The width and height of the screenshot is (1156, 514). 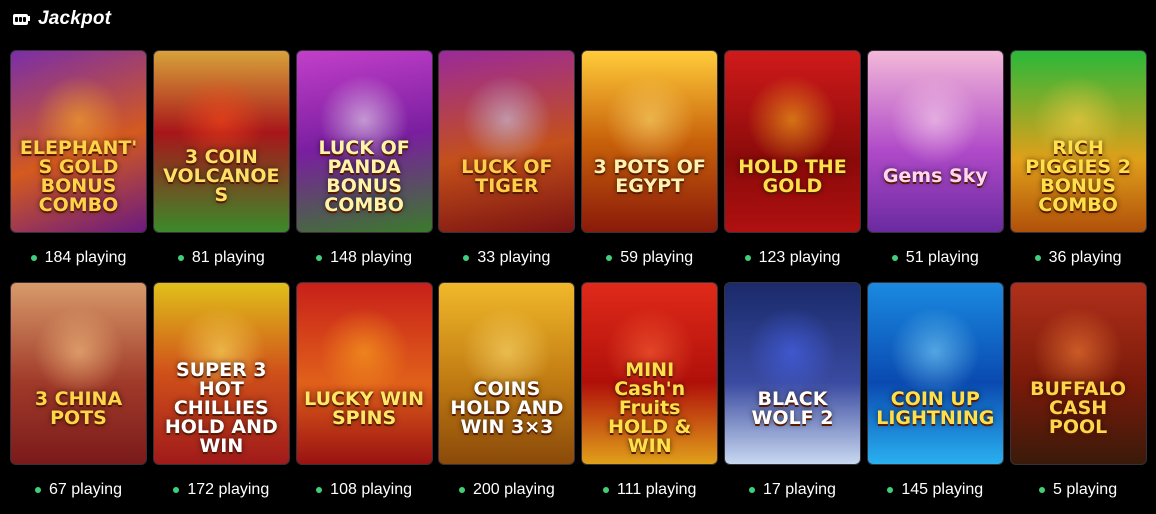 I want to click on game-title: HOLD THE GOLD, so click(x=792, y=176).